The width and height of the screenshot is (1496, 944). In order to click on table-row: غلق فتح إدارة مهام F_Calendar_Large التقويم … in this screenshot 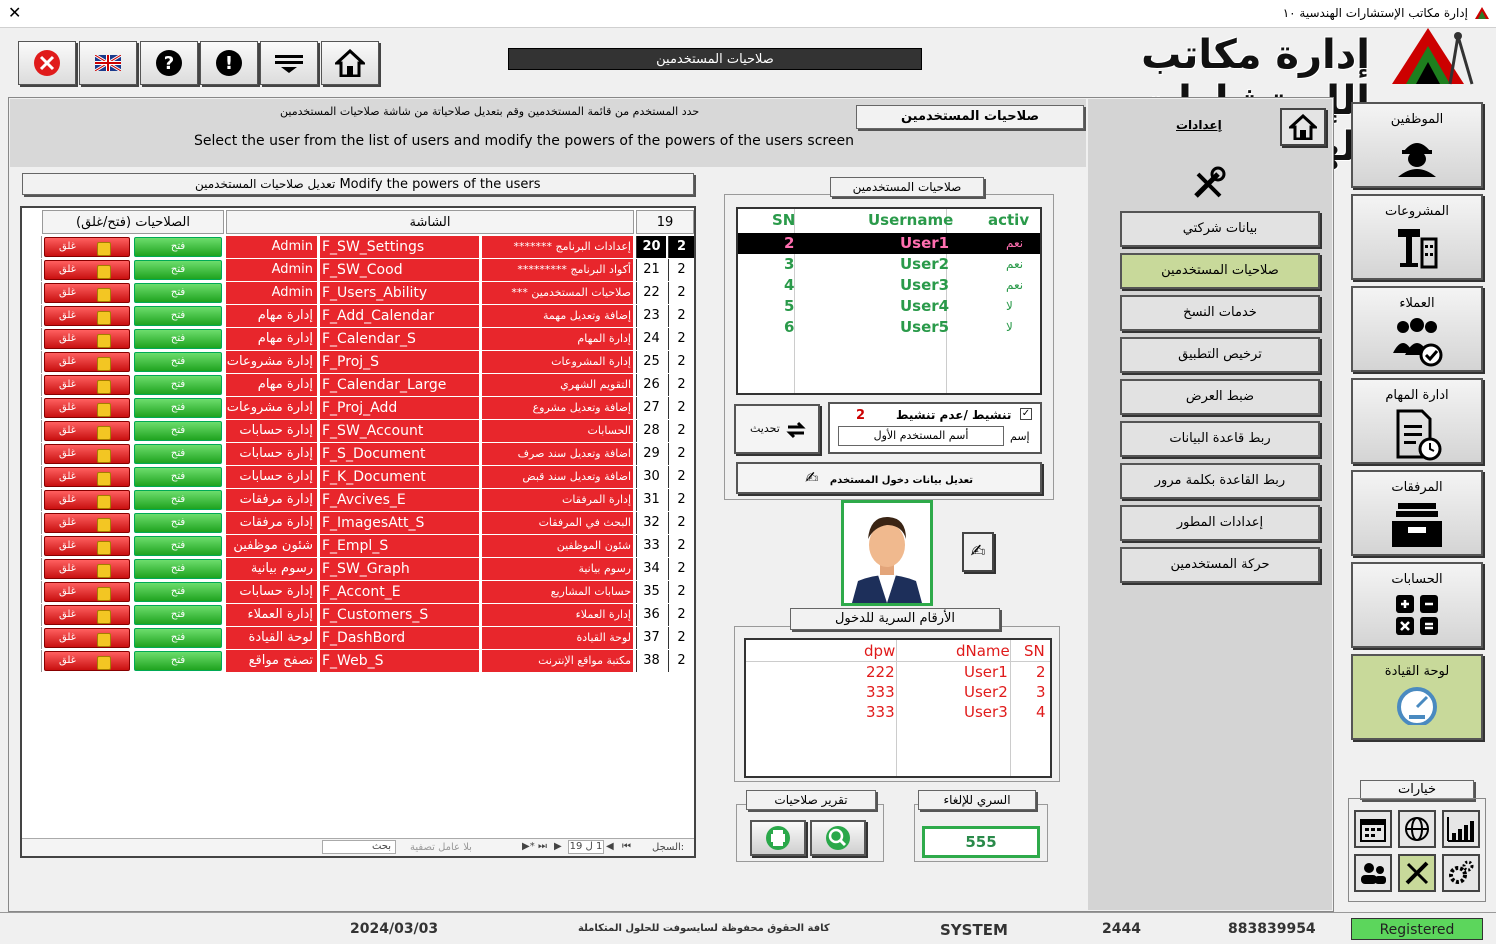, I will do `click(358, 385)`.